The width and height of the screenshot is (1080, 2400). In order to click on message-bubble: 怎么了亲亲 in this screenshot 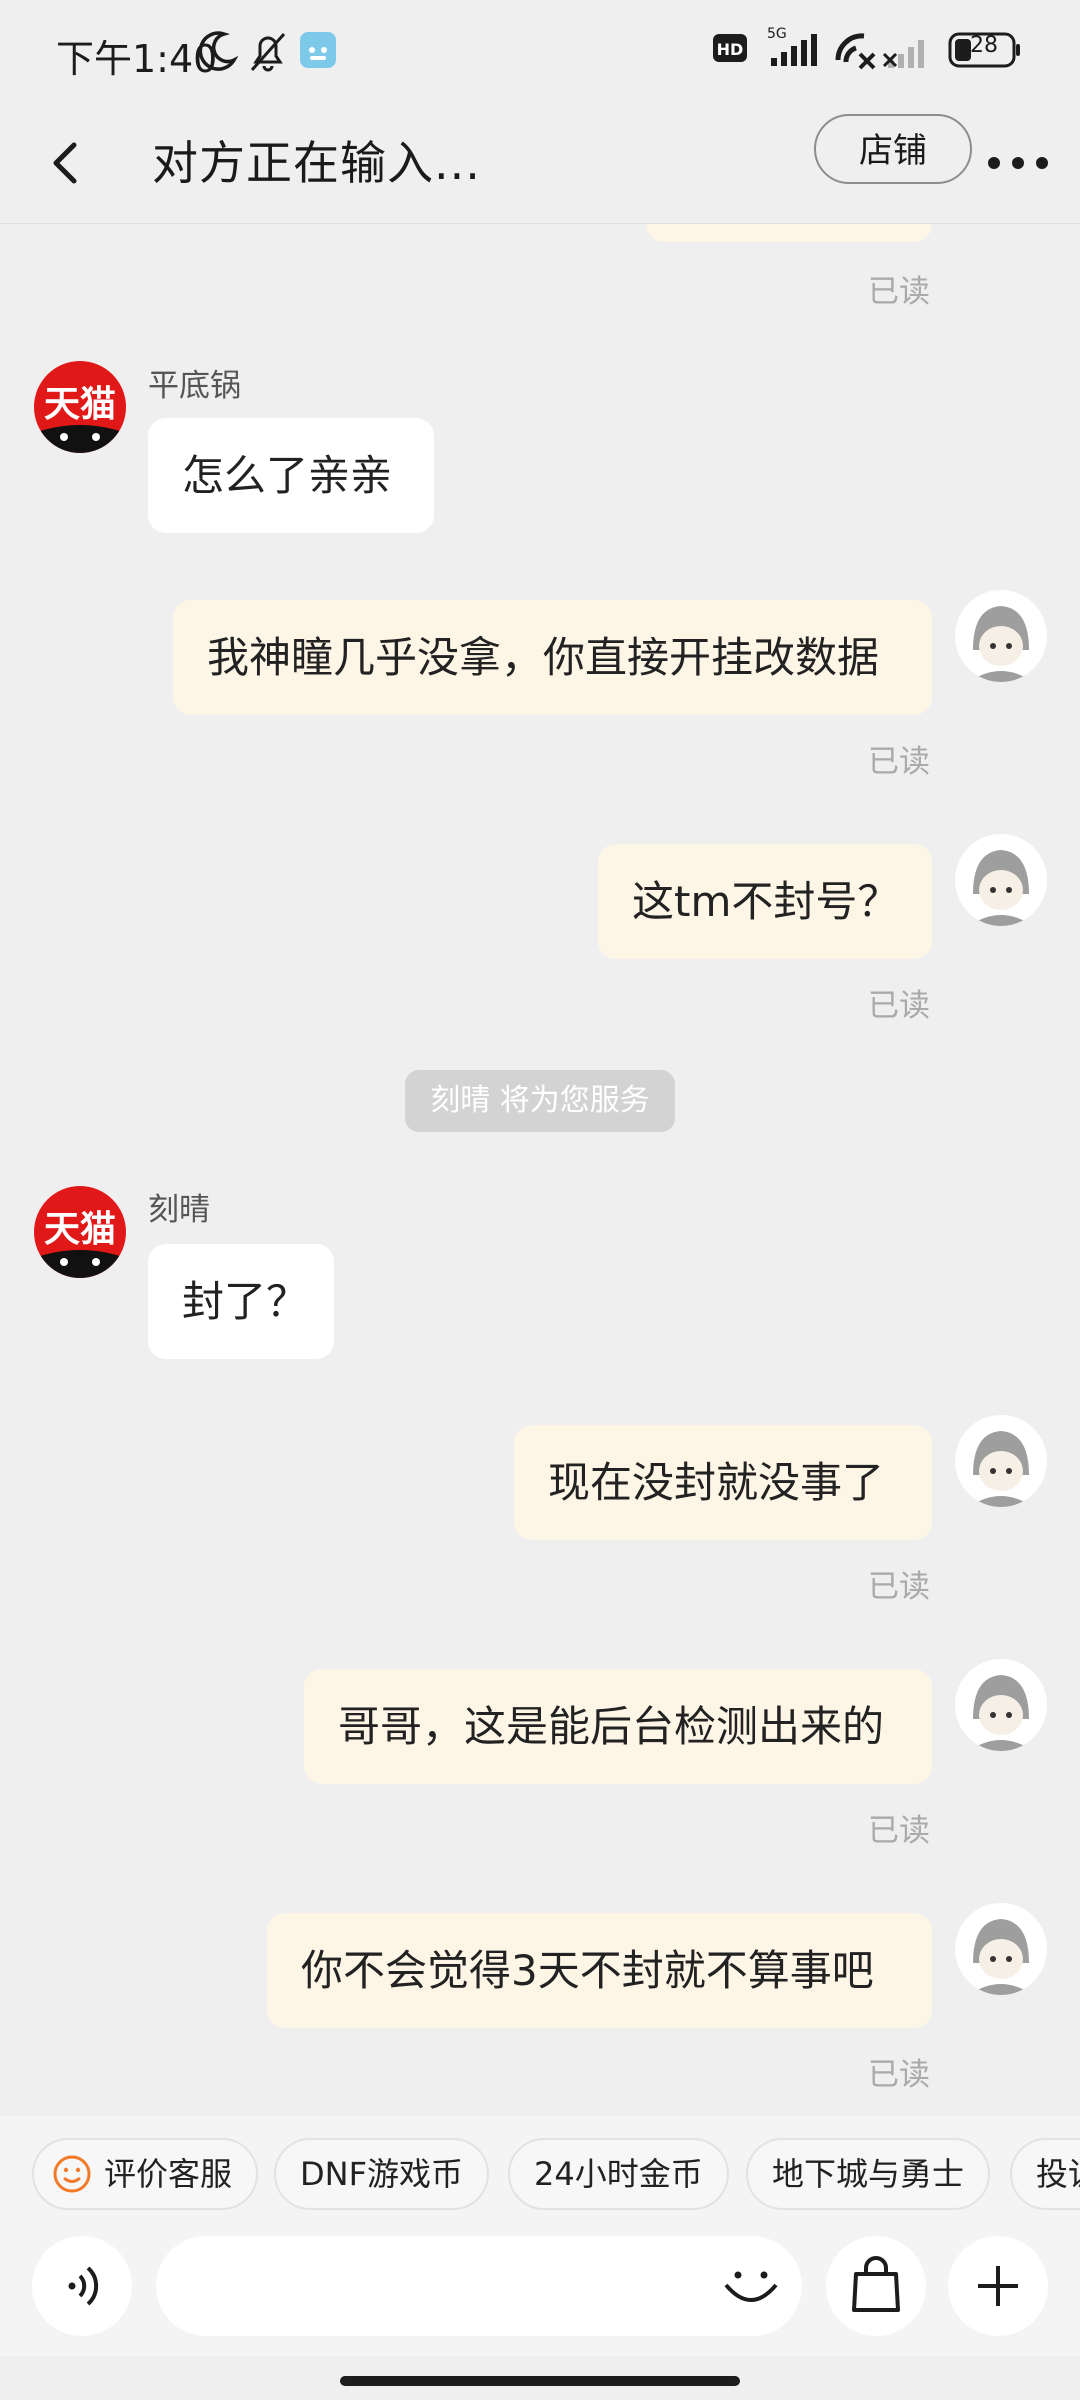, I will do `click(291, 475)`.